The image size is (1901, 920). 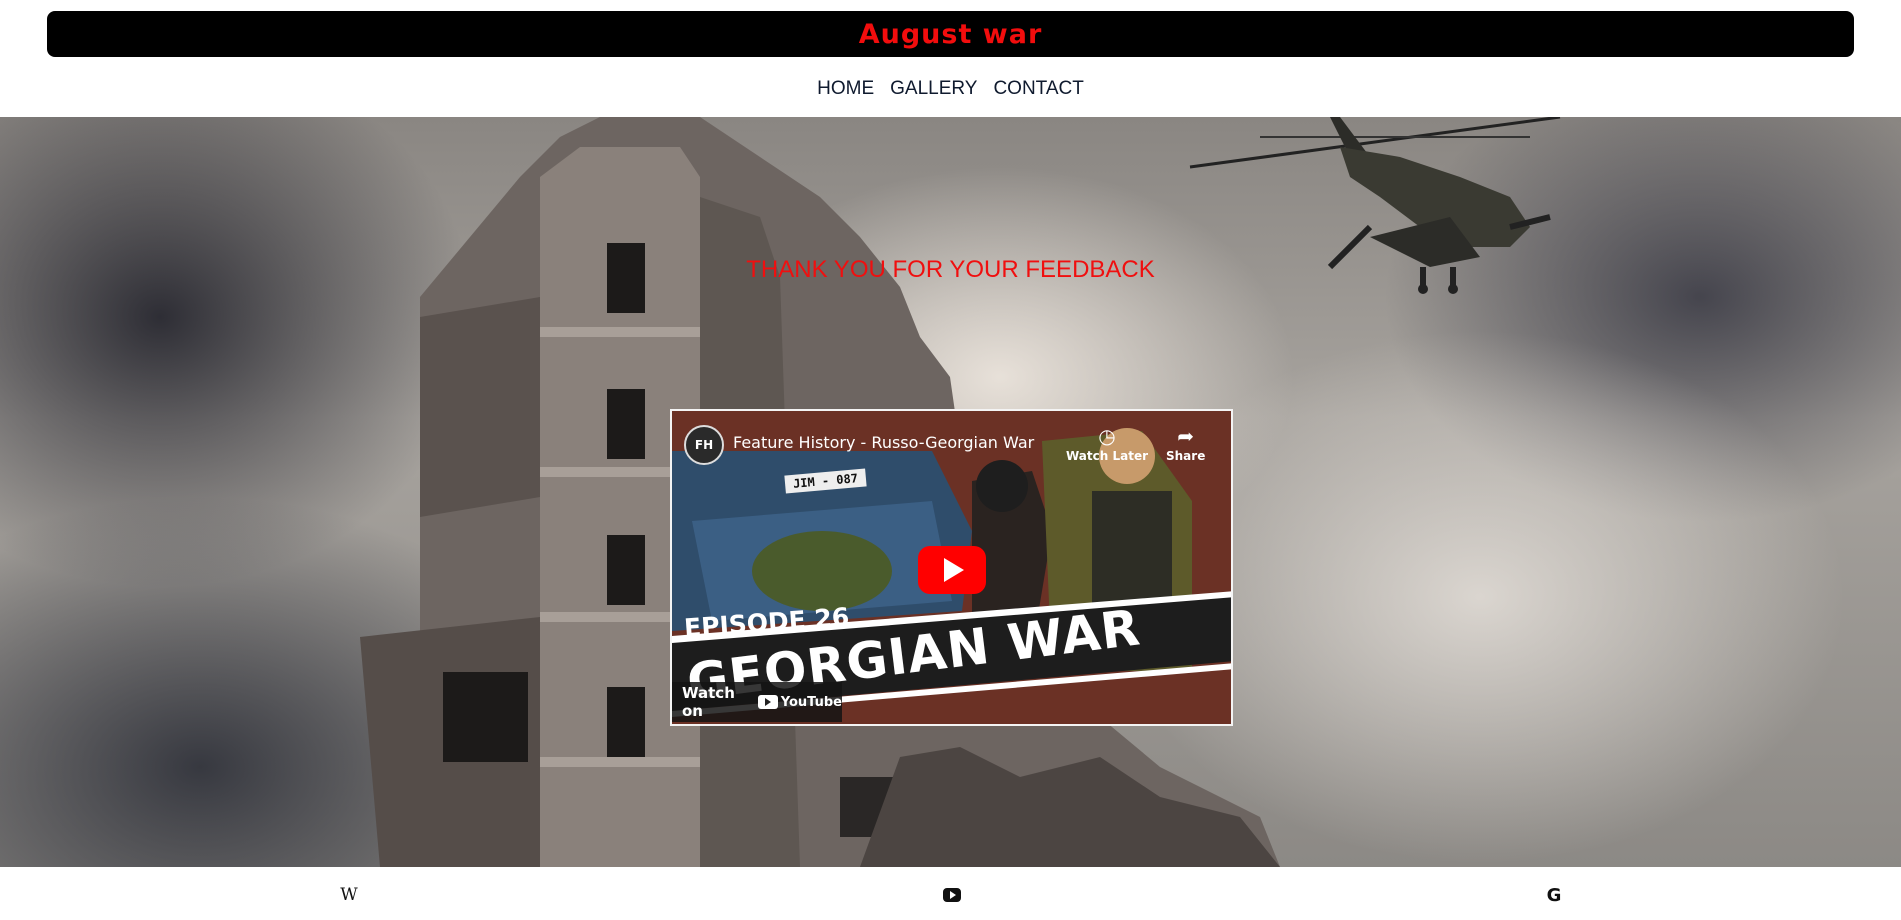 I want to click on watch-on-label: Watch on, so click(x=708, y=702).